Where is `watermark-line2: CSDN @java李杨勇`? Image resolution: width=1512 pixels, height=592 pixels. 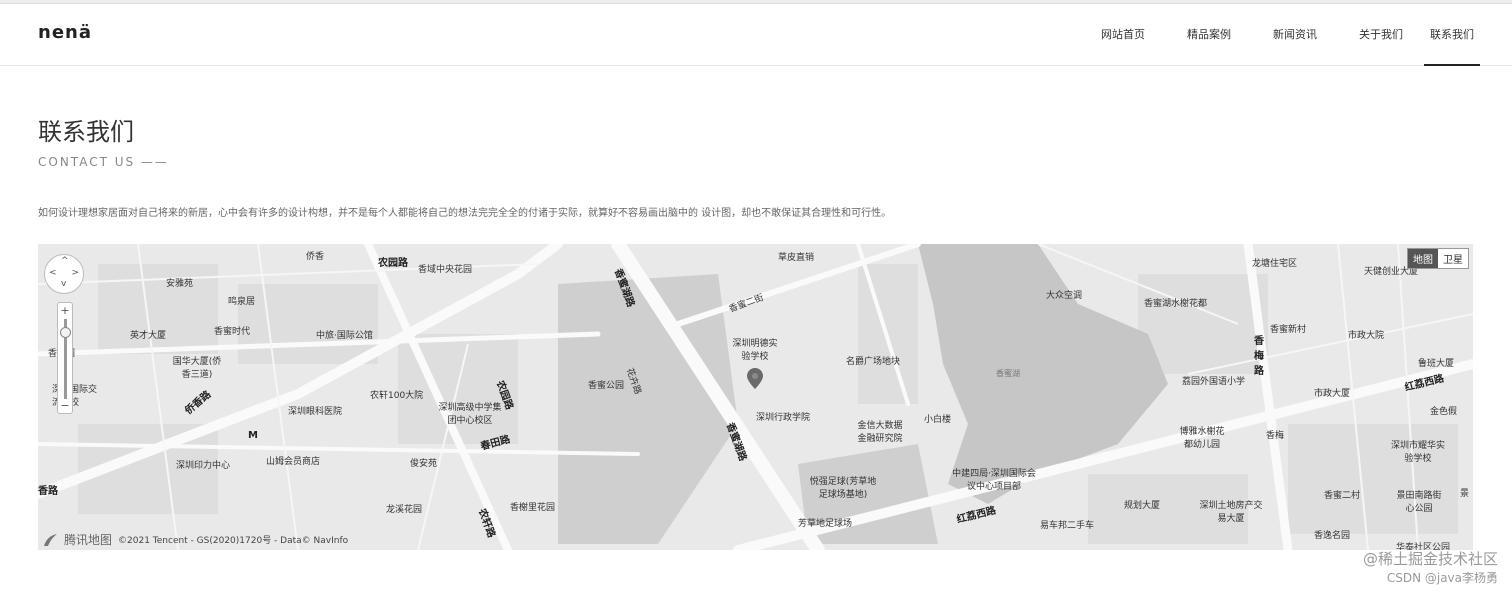 watermark-line2: CSDN @java李杨勇 is located at coordinates (1442, 578).